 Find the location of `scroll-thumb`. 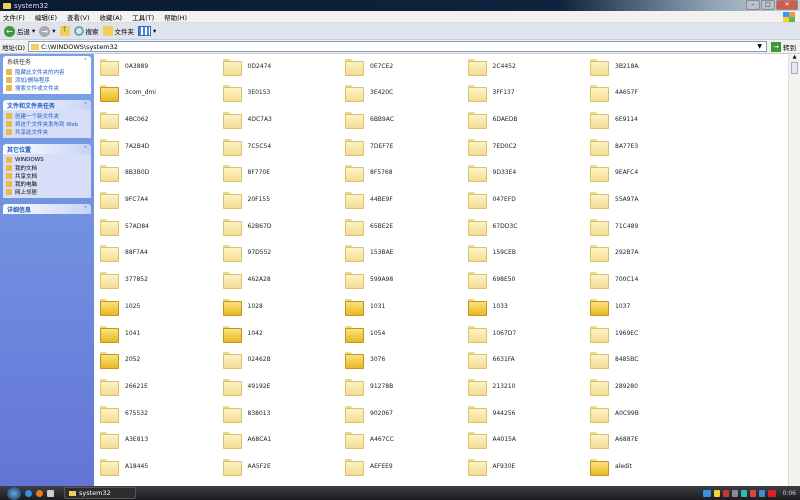

scroll-thumb is located at coordinates (794, 68).